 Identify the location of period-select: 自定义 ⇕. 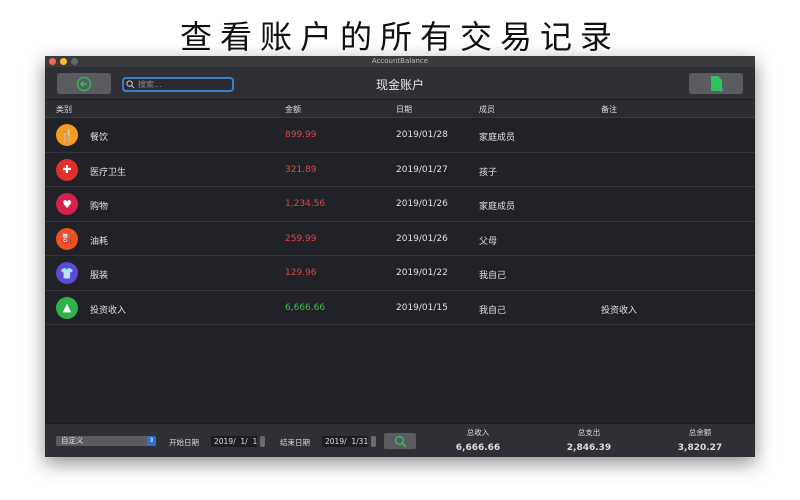
(106, 441).